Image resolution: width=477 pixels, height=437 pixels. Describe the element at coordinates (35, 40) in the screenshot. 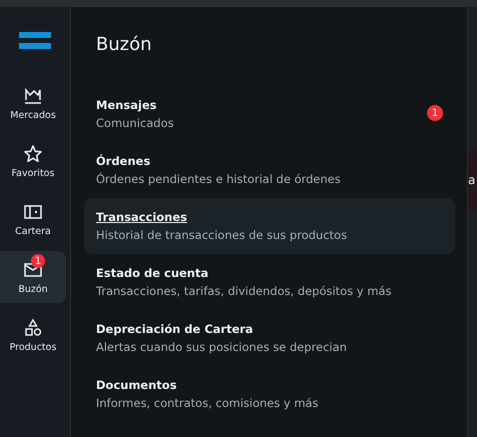

I see `logo-icon` at that location.